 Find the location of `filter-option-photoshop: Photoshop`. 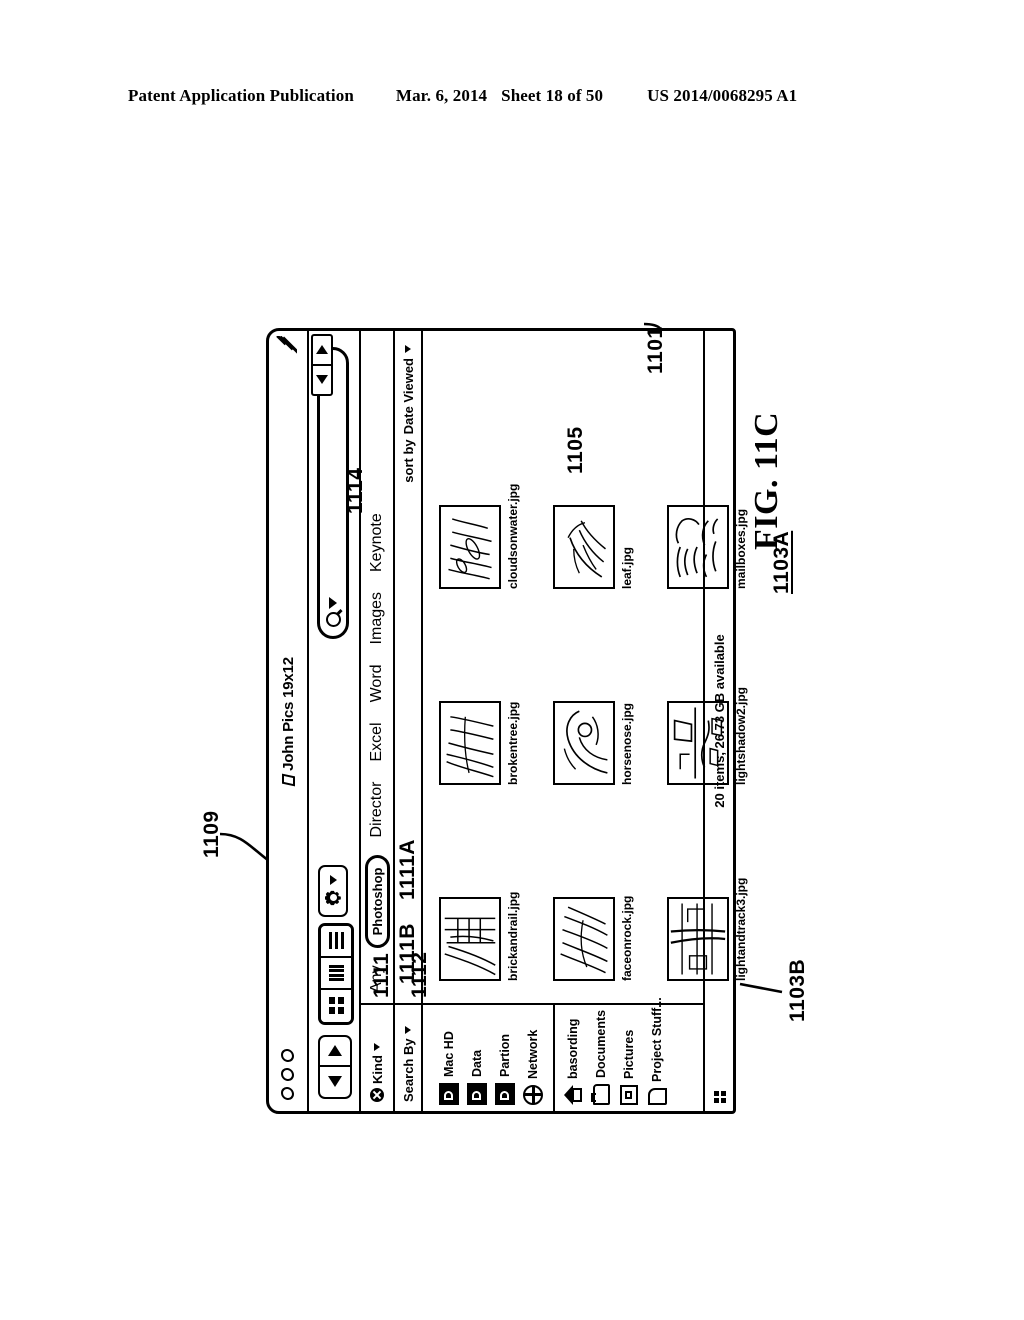

filter-option-photoshop: Photoshop is located at coordinates (377, 901).